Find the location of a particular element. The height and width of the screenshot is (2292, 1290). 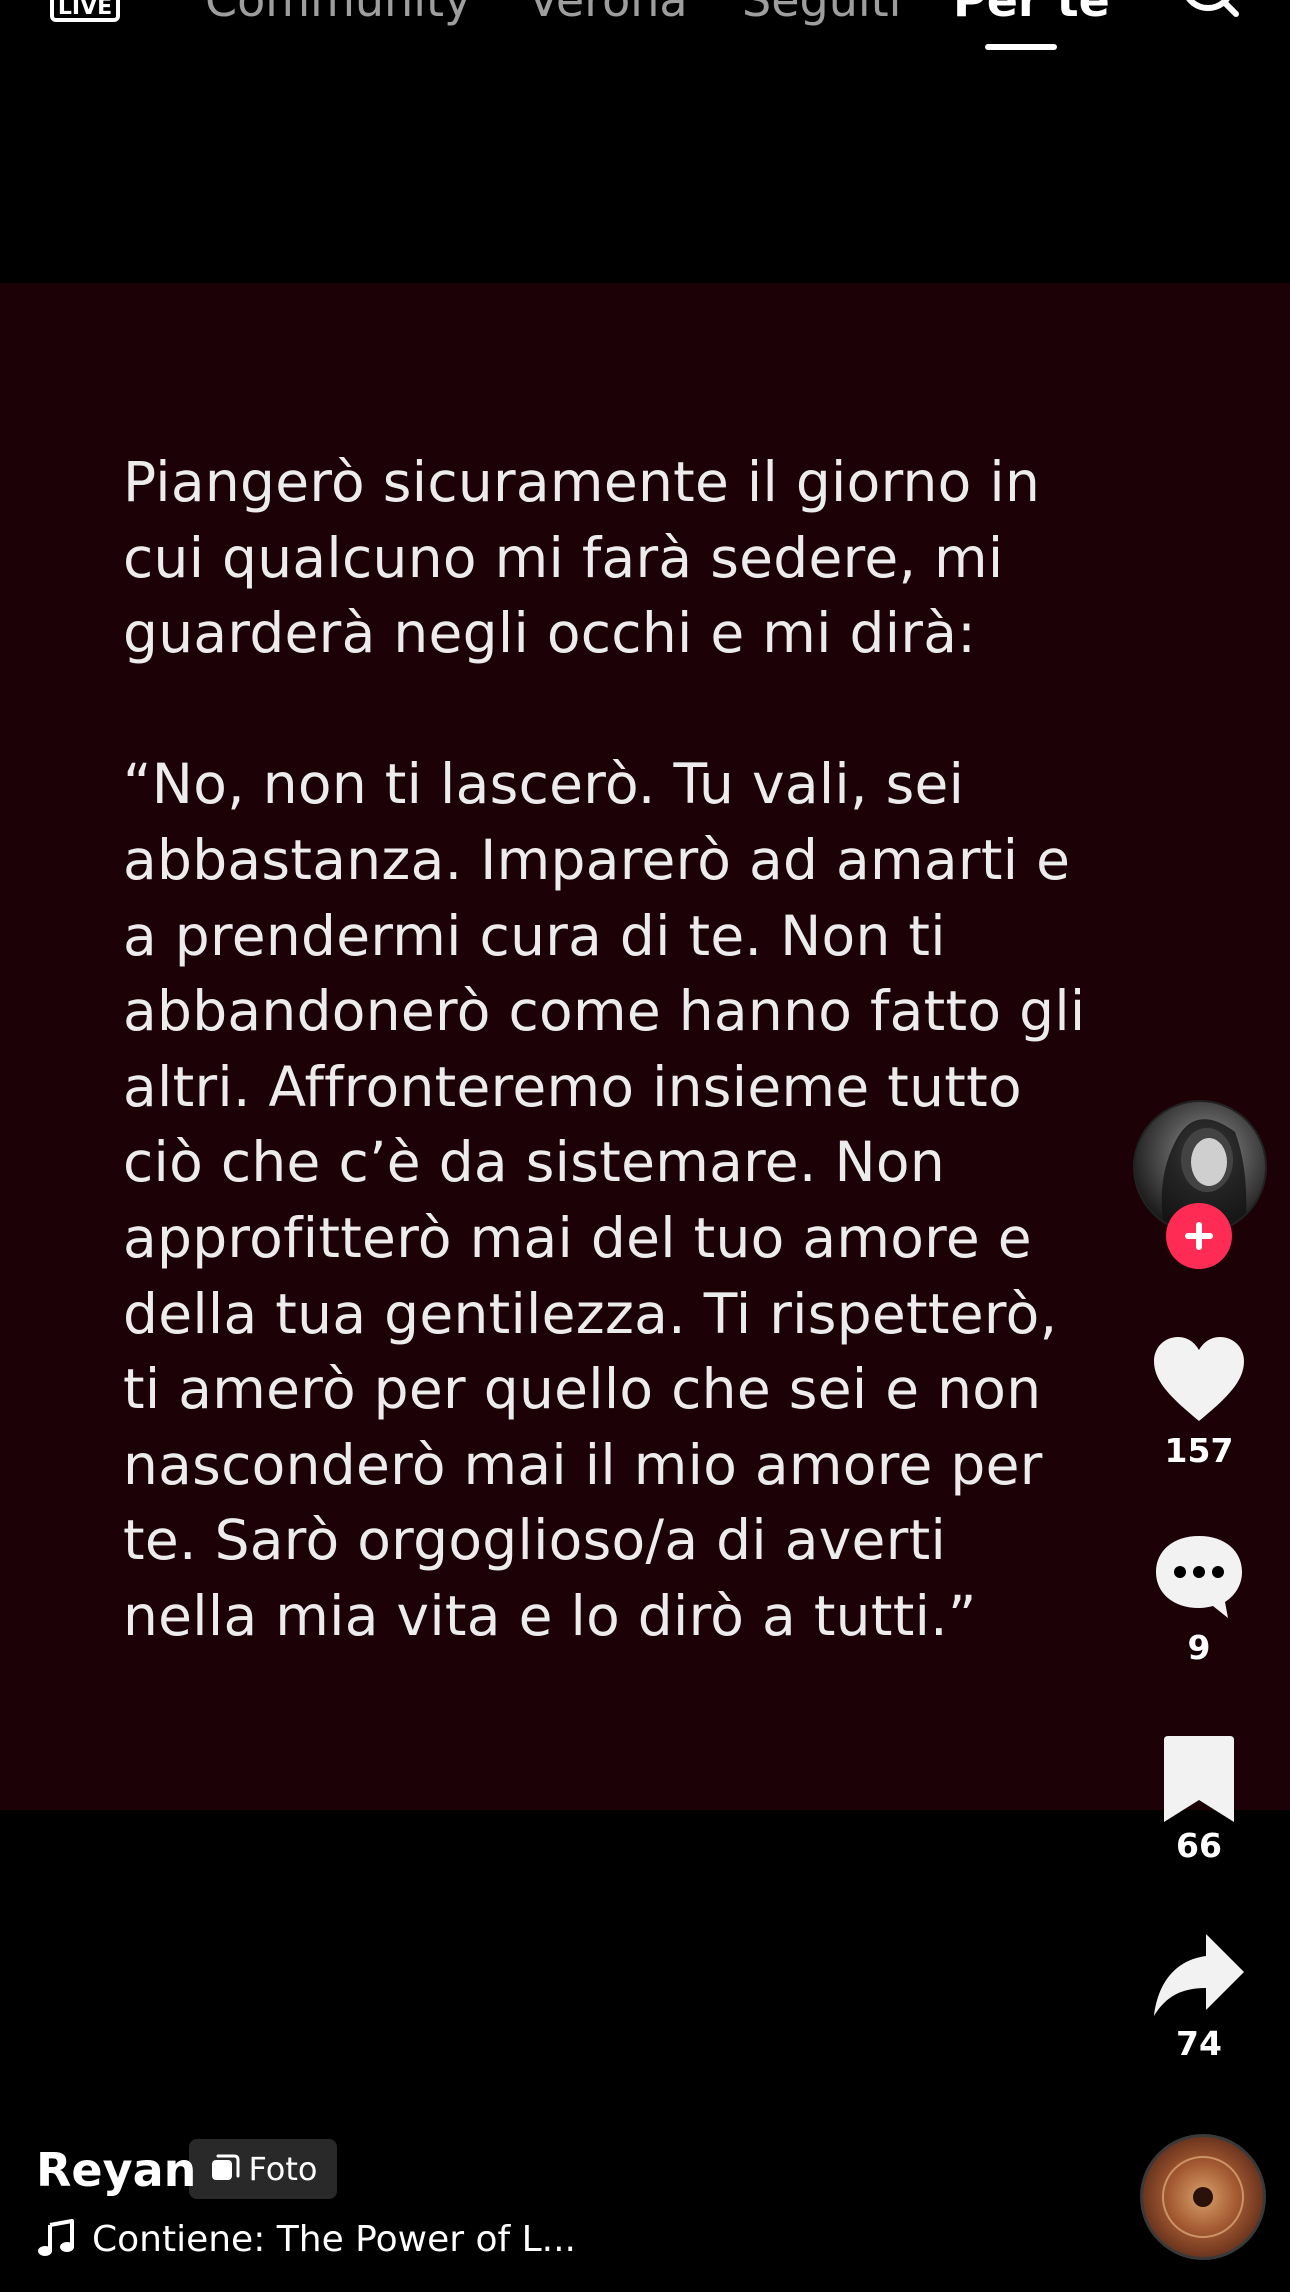

photo-badge: Foto is located at coordinates (263, 2169).